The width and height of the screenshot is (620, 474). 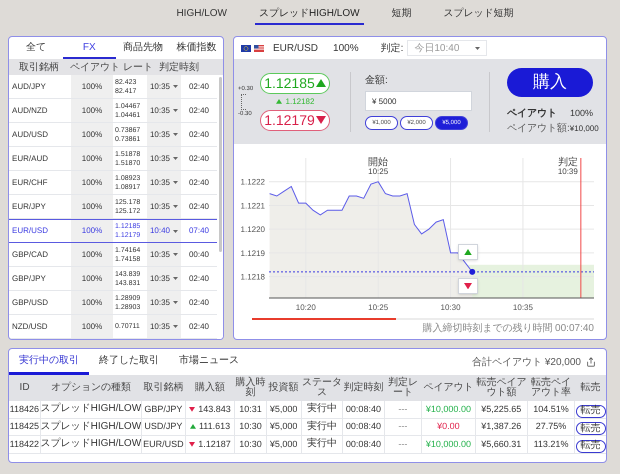 What do you see at coordinates (295, 49) in the screenshot?
I see `symbol-label: EUR/USD` at bounding box center [295, 49].